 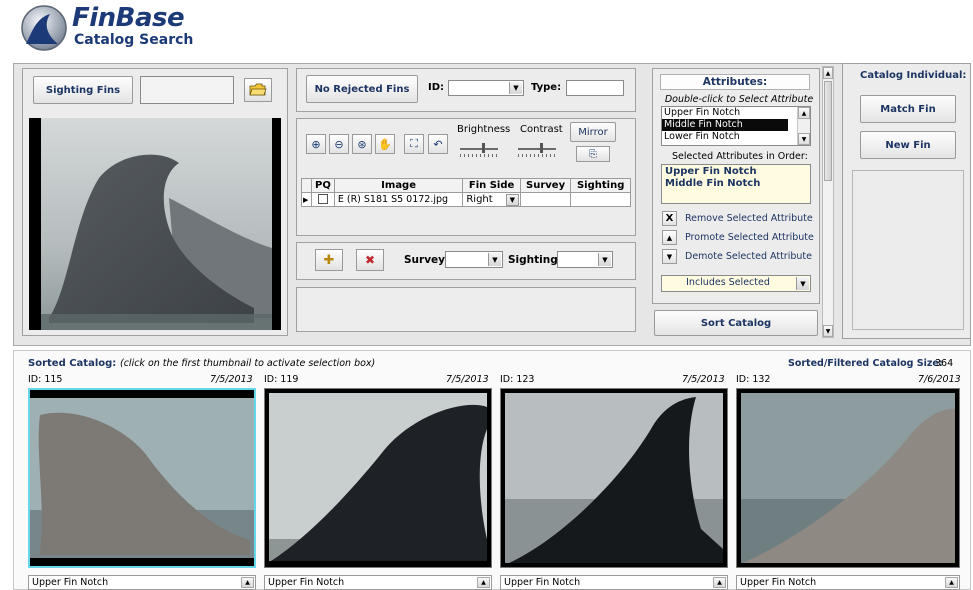 I want to click on row-selector-header, so click(x=306, y=185).